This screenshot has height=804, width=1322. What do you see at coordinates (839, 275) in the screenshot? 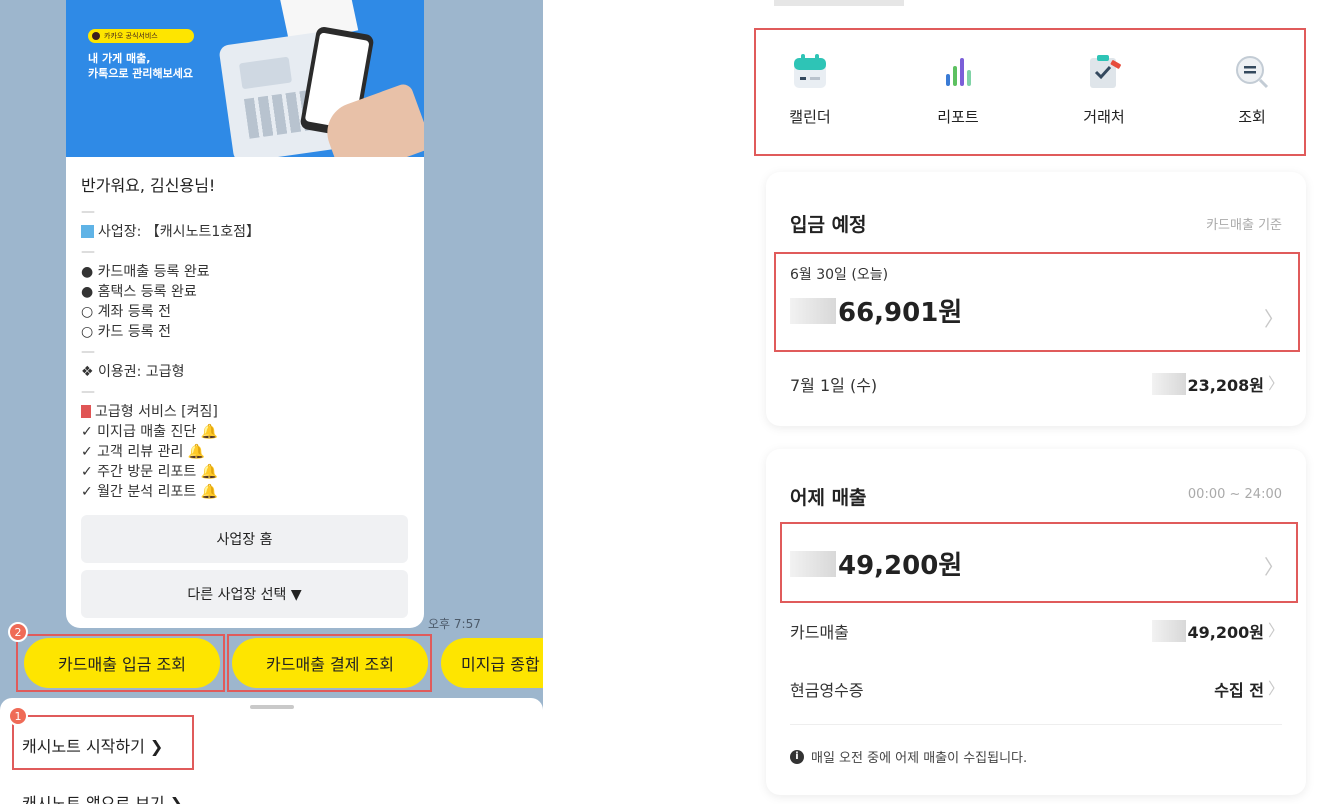
I see `today-date: 6월 30일 (오늘)` at bounding box center [839, 275].